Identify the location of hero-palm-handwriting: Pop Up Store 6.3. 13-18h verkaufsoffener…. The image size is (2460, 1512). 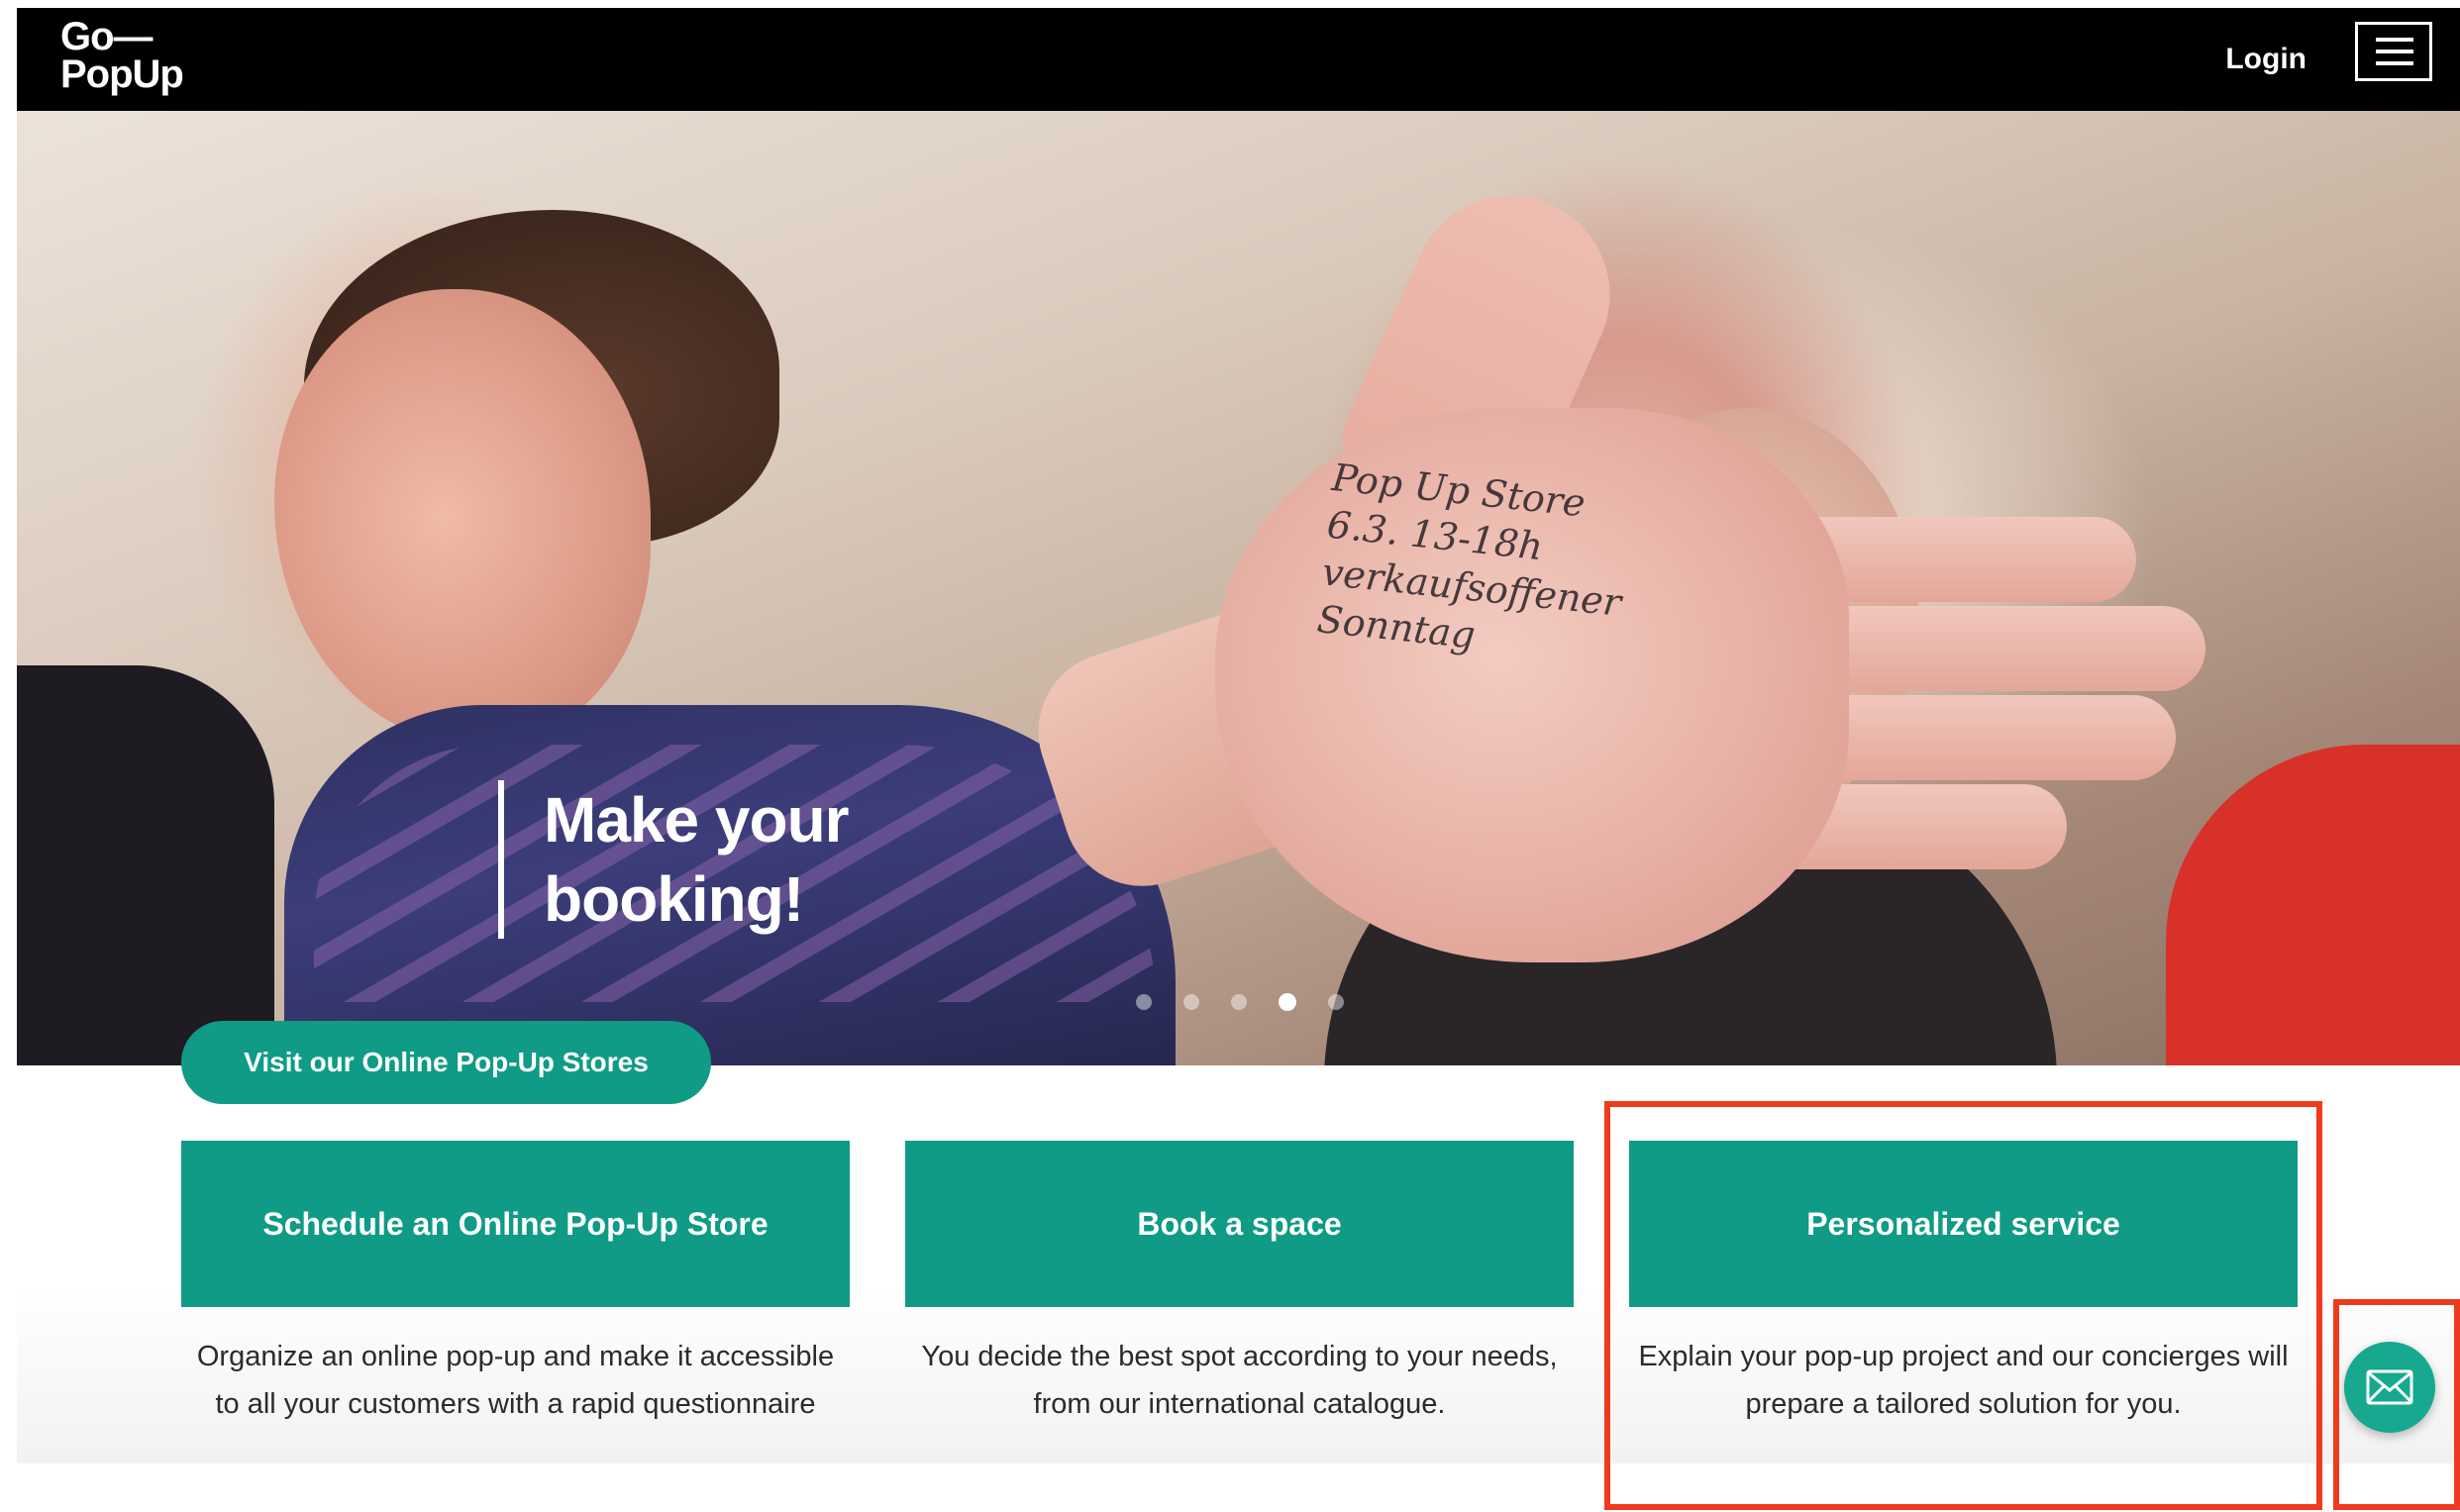
(1469, 555).